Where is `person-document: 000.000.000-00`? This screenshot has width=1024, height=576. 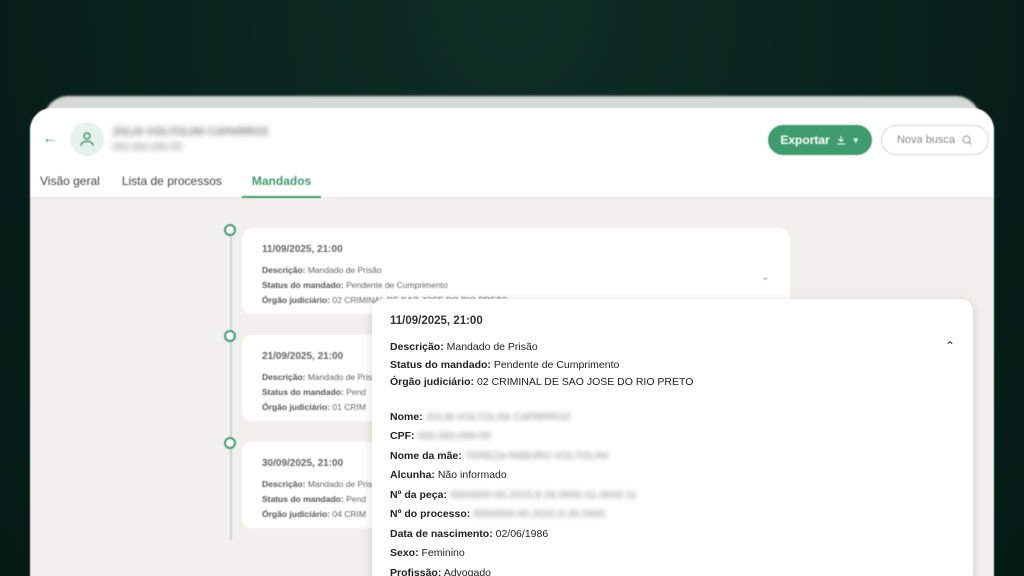 person-document: 000.000.000-00 is located at coordinates (147, 147).